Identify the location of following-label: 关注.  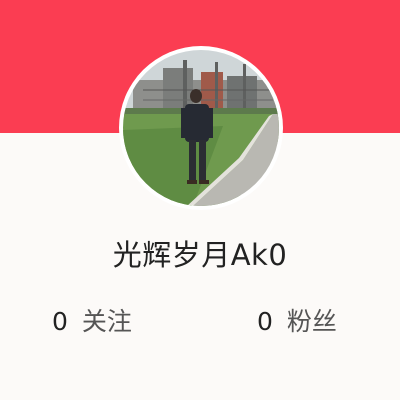
(106, 321).